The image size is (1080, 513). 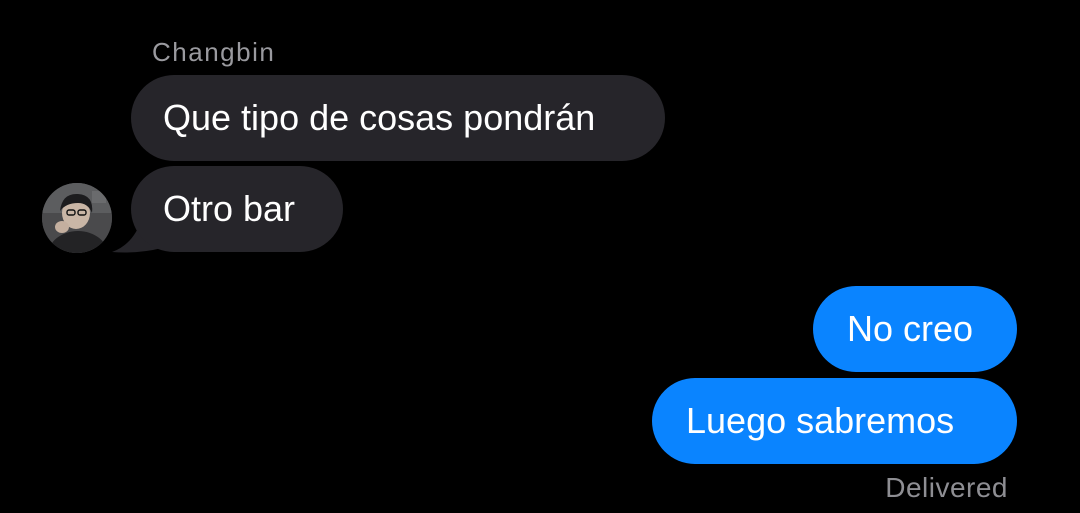 I want to click on contact-avatar-icon, so click(x=77, y=218).